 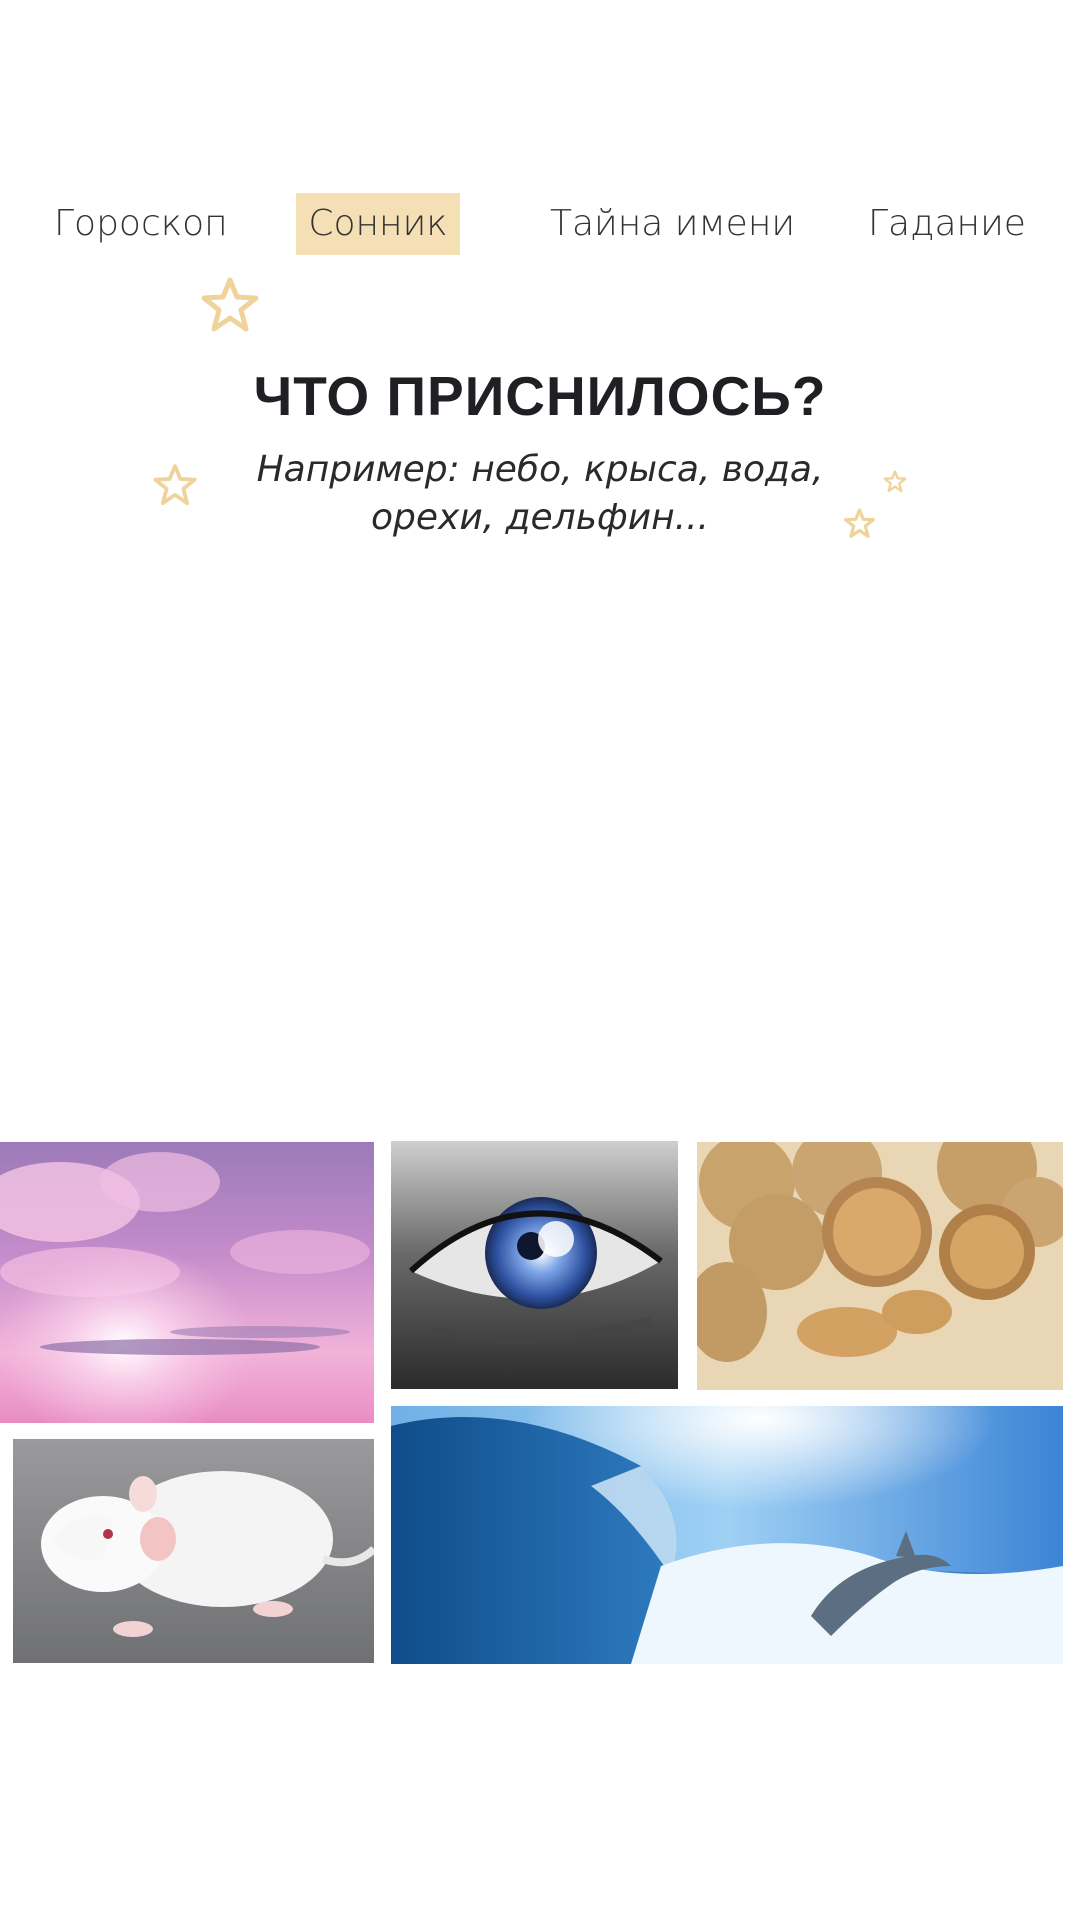 I want to click on walnuts-image, so click(x=880, y=1266).